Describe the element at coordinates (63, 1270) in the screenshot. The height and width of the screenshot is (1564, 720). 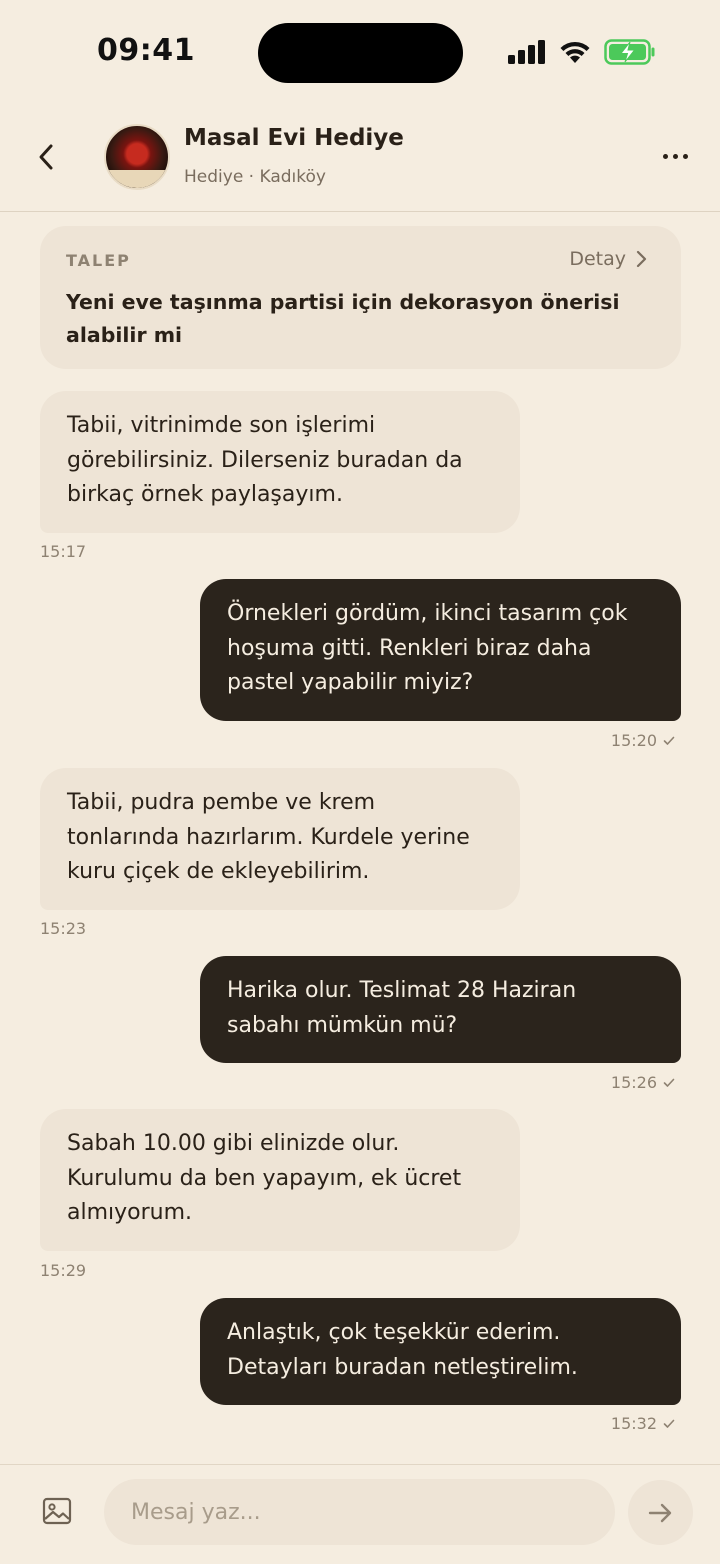
I see `message-time: 15:29` at that location.